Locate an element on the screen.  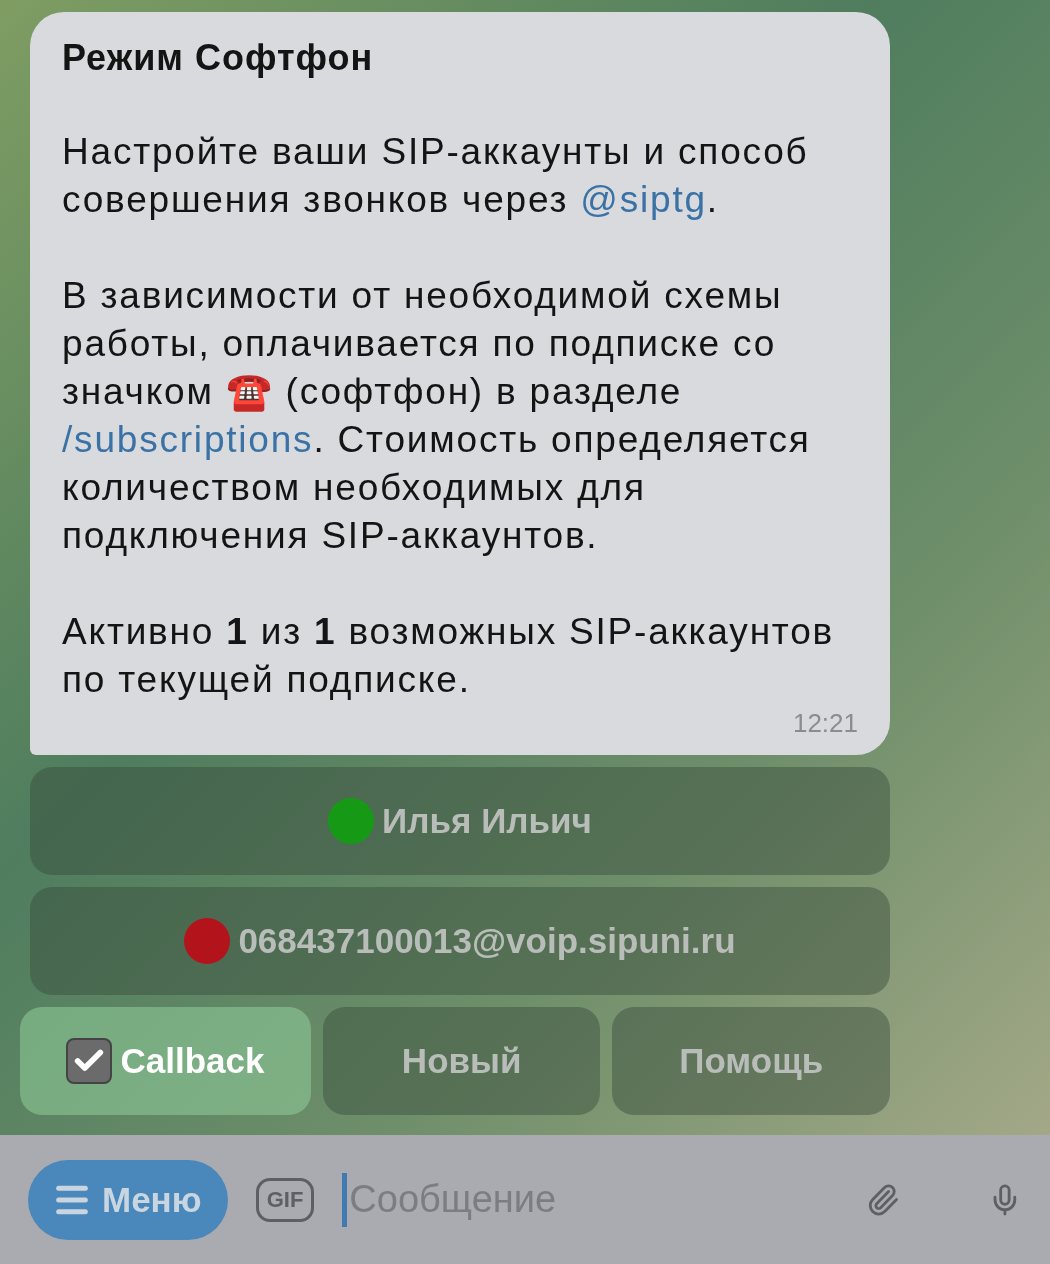
keyboard-button: Илья Ильич is located at coordinates (460, 821).